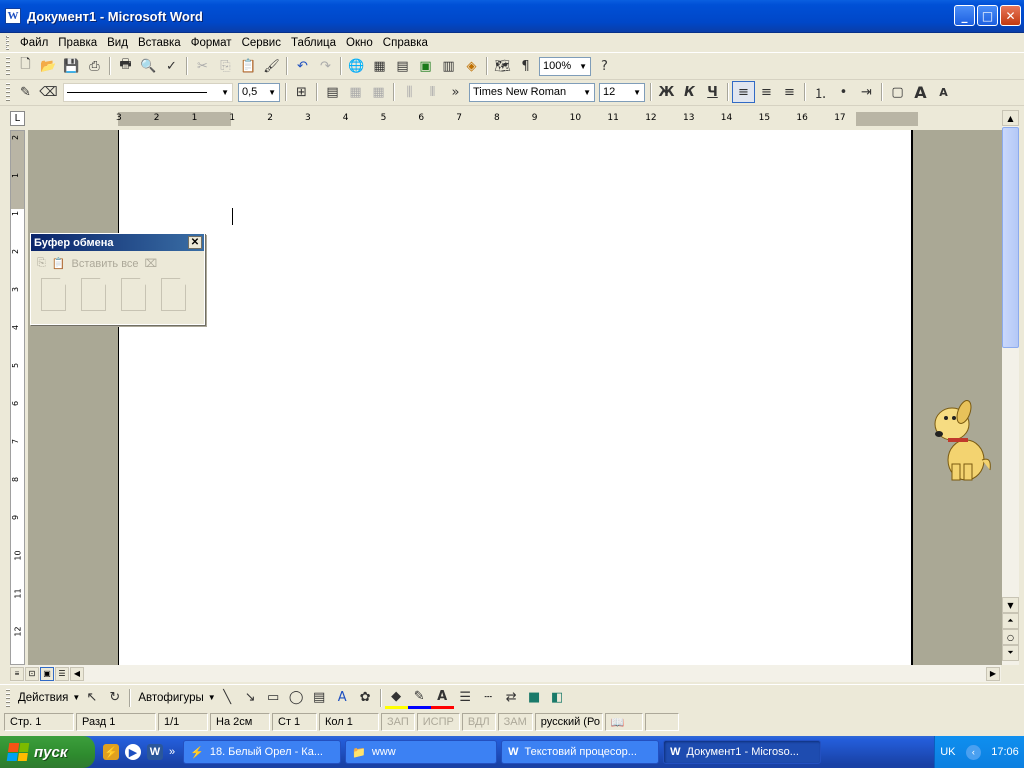 The width and height of the screenshot is (1024, 768). What do you see at coordinates (962, 440) in the screenshot?
I see `office-assistant-dog-icon` at bounding box center [962, 440].